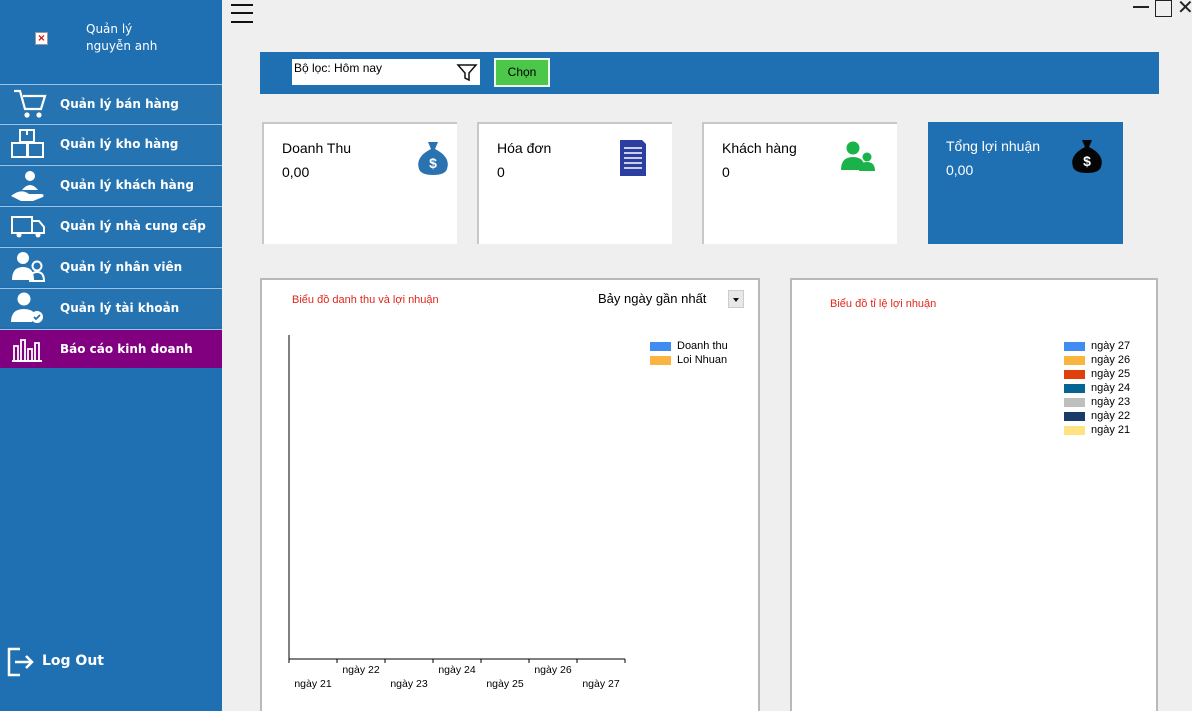  I want to click on sidebar-item-label: Quản lý nhà cung cấp, so click(133, 226).